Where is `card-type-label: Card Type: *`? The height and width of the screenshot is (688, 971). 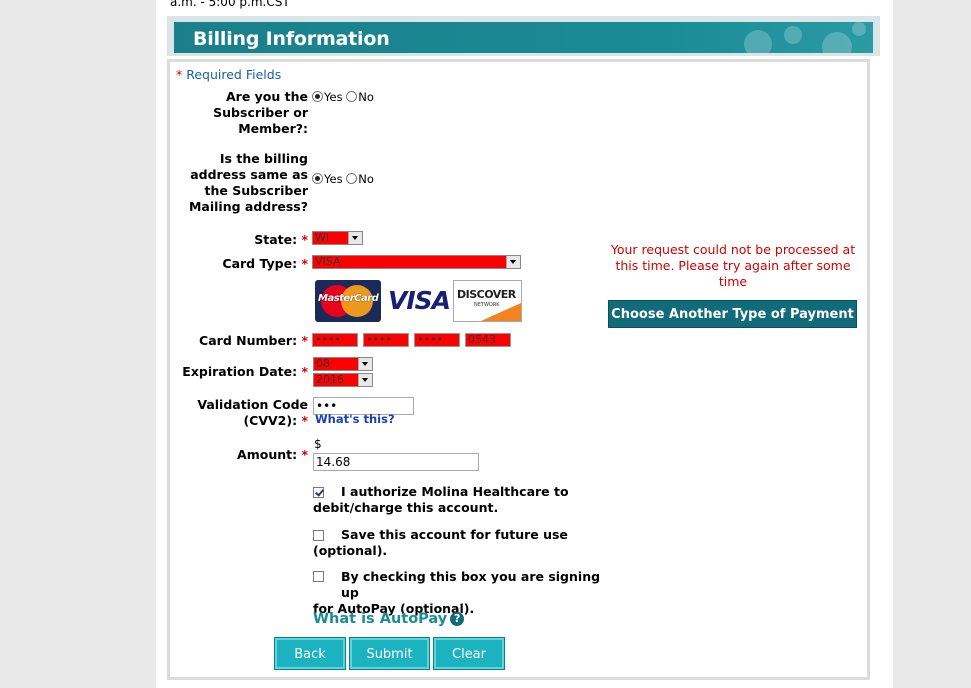
card-type-label: Card Type: * is located at coordinates (265, 263).